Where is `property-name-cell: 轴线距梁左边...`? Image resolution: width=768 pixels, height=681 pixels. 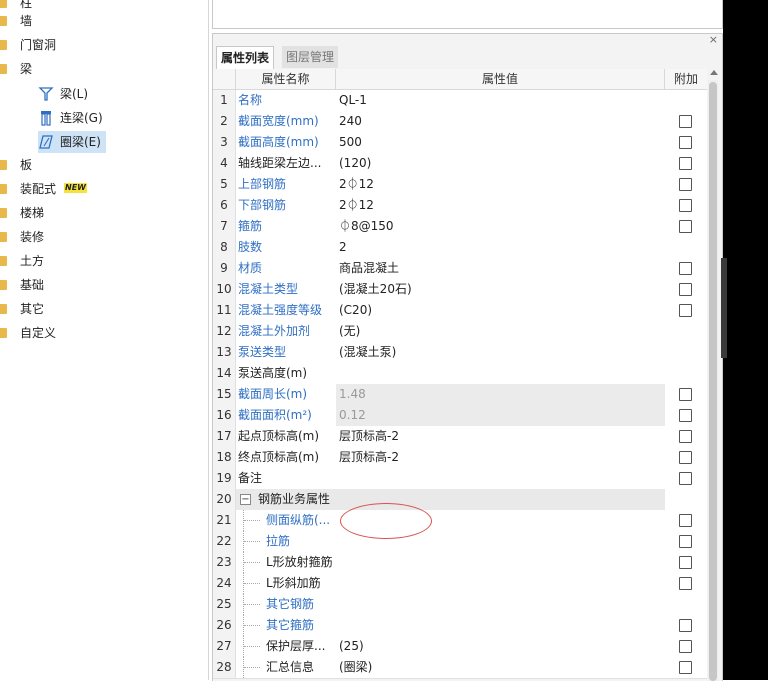 property-name-cell: 轴线距梁左边... is located at coordinates (287, 163).